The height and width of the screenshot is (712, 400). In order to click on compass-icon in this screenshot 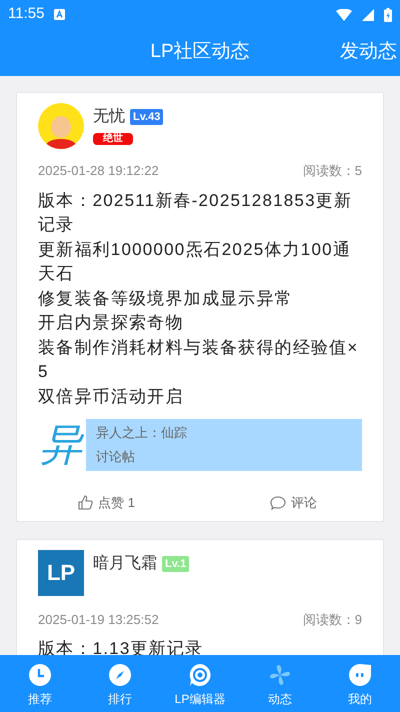, I will do `click(120, 675)`.